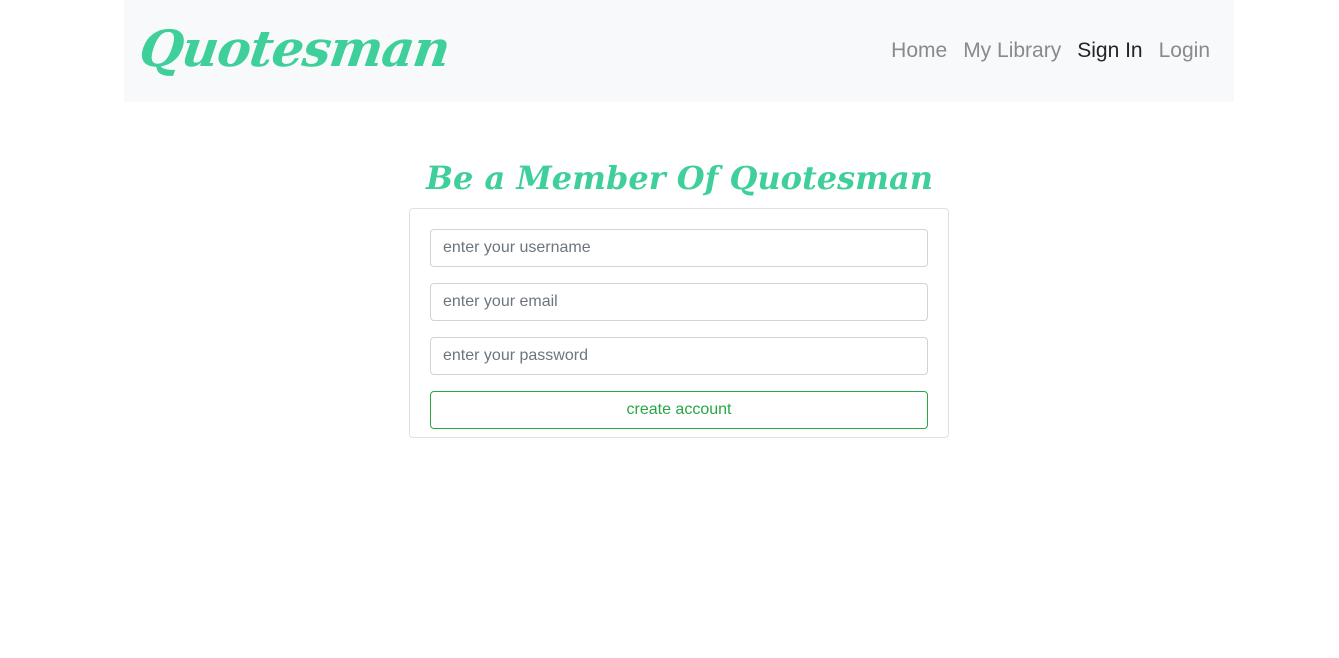 The height and width of the screenshot is (658, 1339). What do you see at coordinates (679, 178) in the screenshot?
I see `page-heading: Be a Member Of Quotesman` at bounding box center [679, 178].